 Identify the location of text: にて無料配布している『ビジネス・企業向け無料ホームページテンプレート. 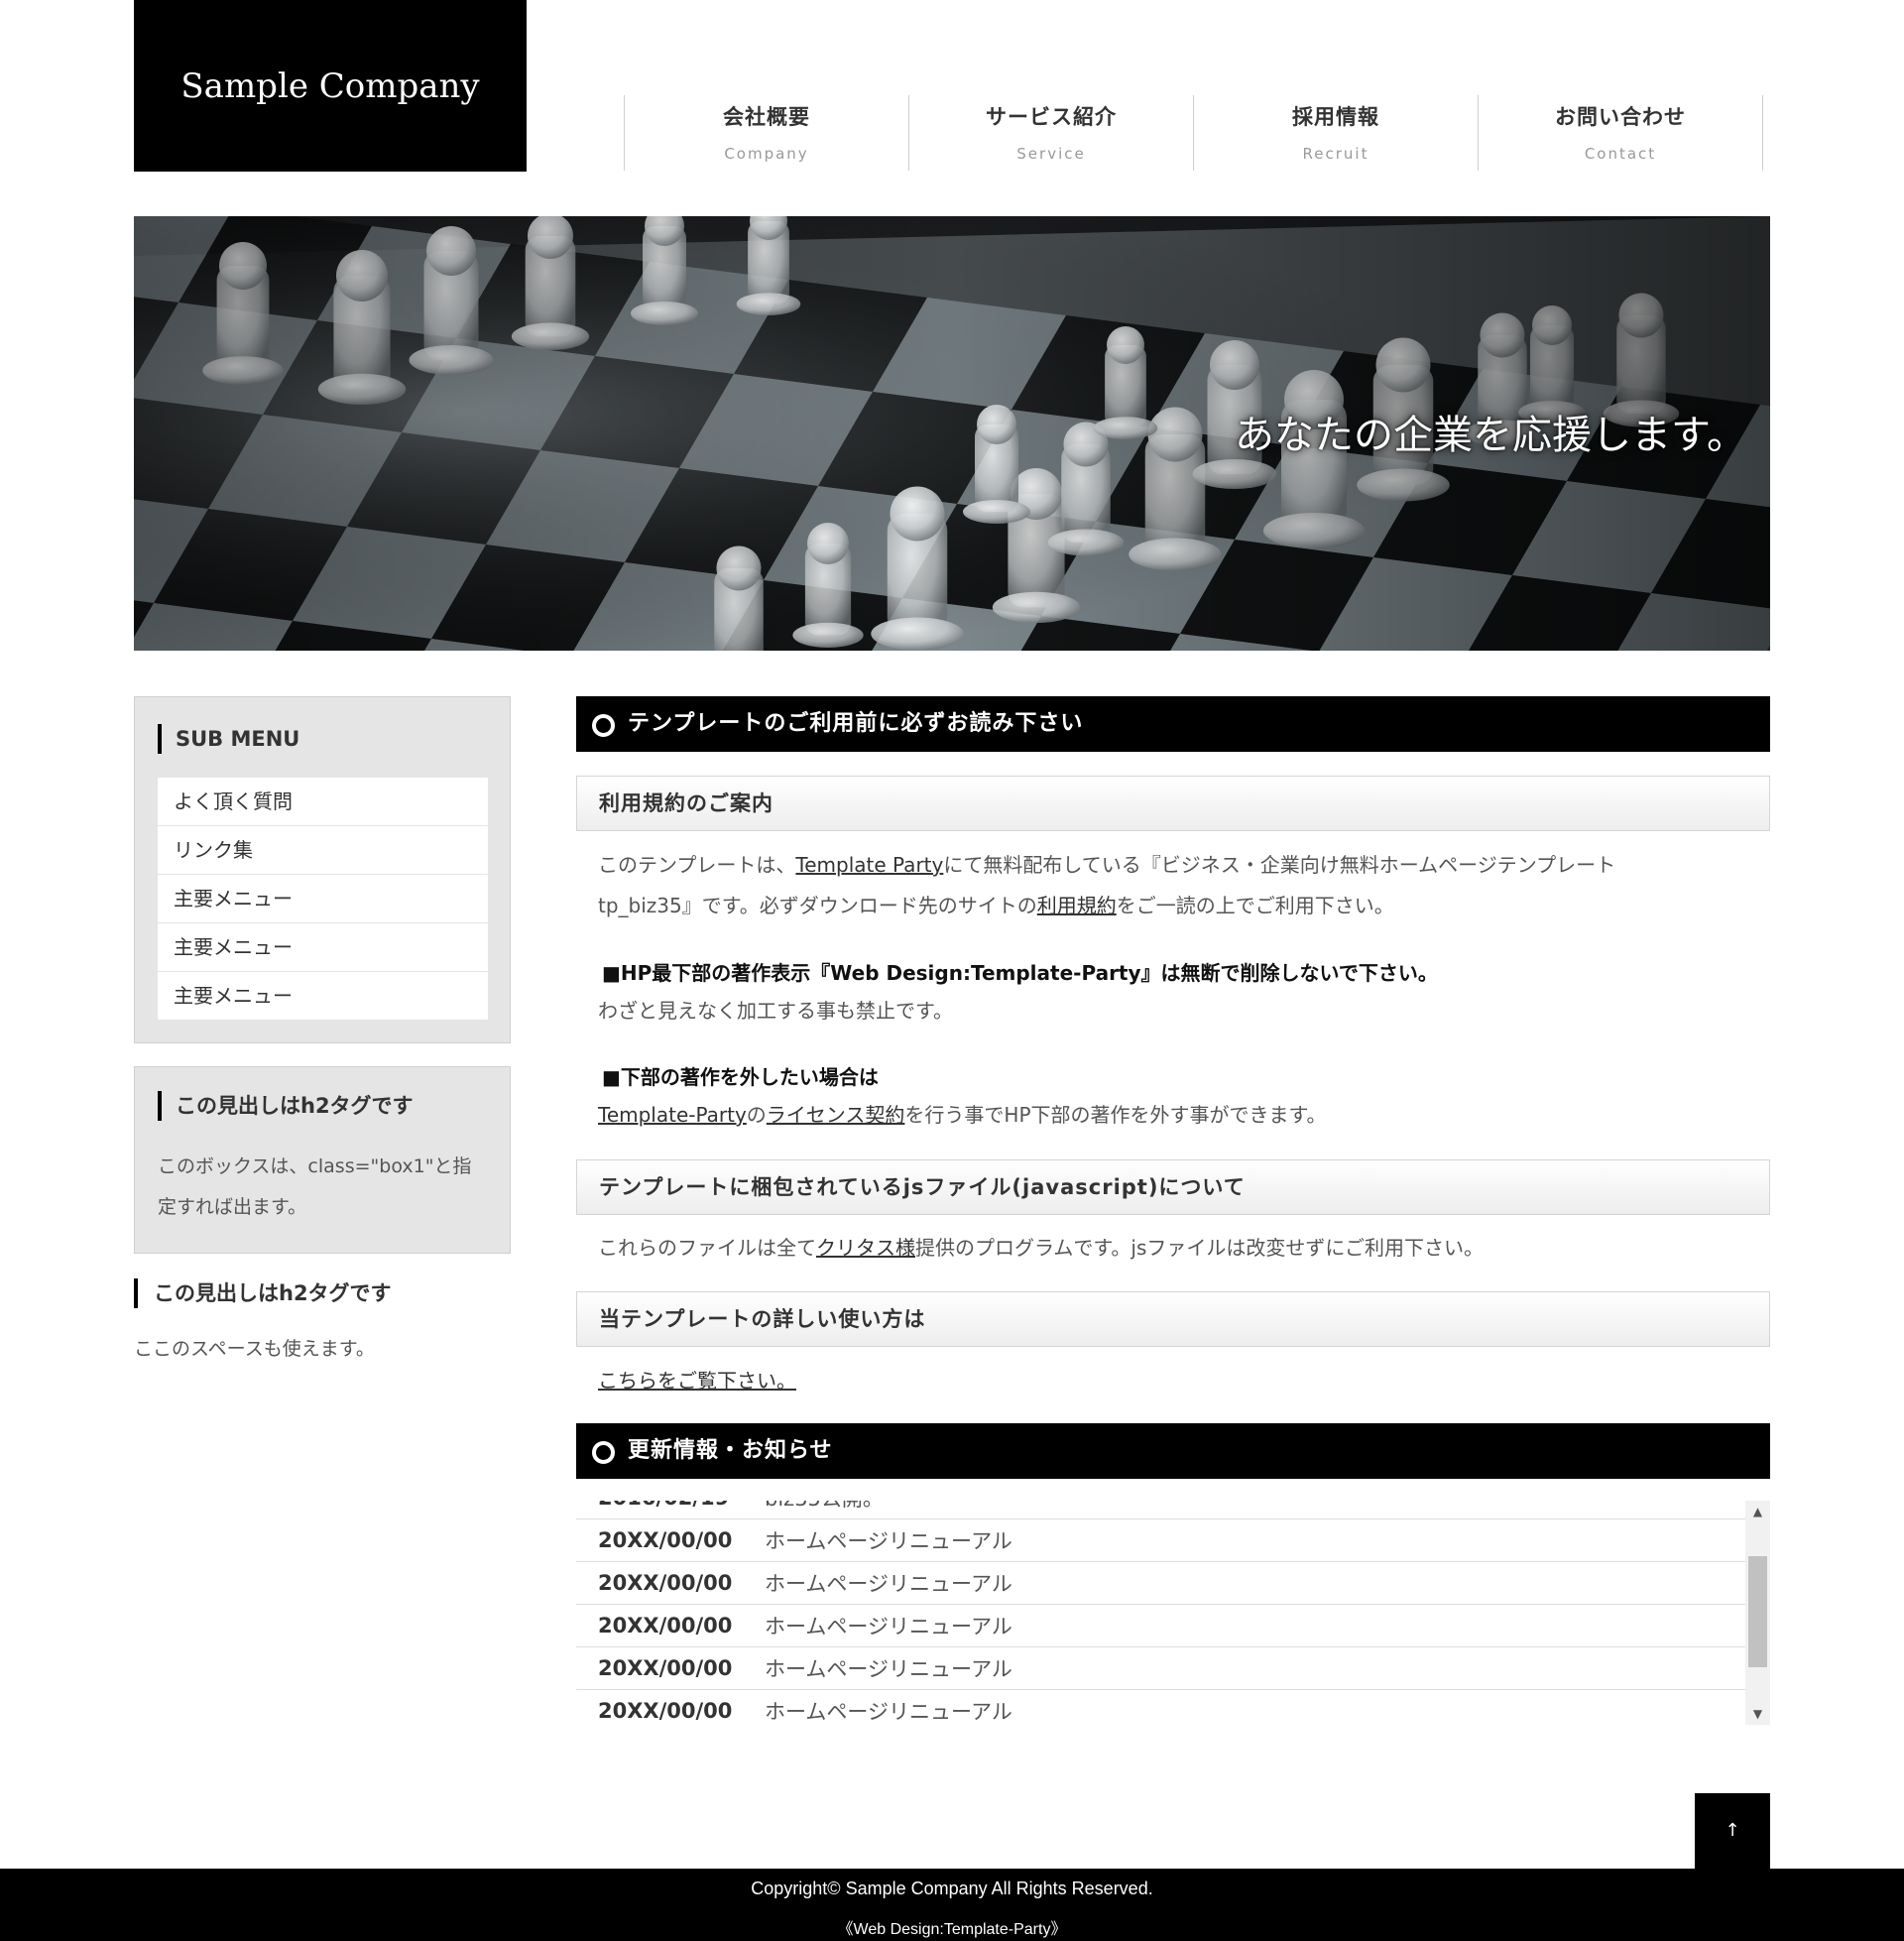
(1279, 865).